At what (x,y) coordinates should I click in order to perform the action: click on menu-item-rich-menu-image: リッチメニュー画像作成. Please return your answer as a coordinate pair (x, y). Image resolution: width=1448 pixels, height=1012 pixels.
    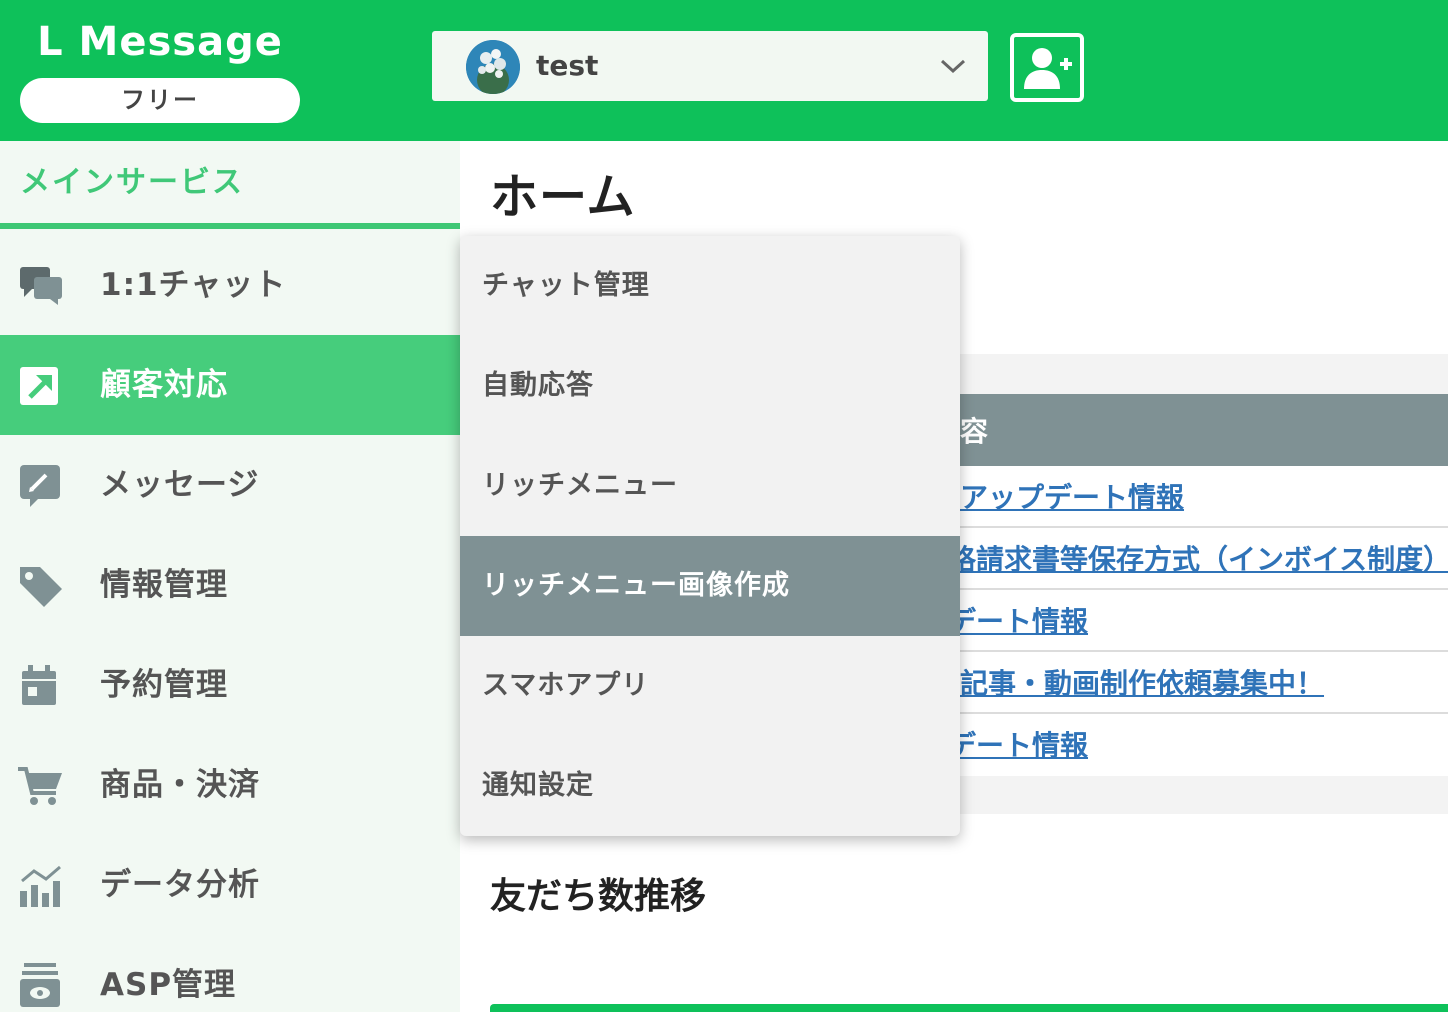
    Looking at the image, I should click on (710, 586).